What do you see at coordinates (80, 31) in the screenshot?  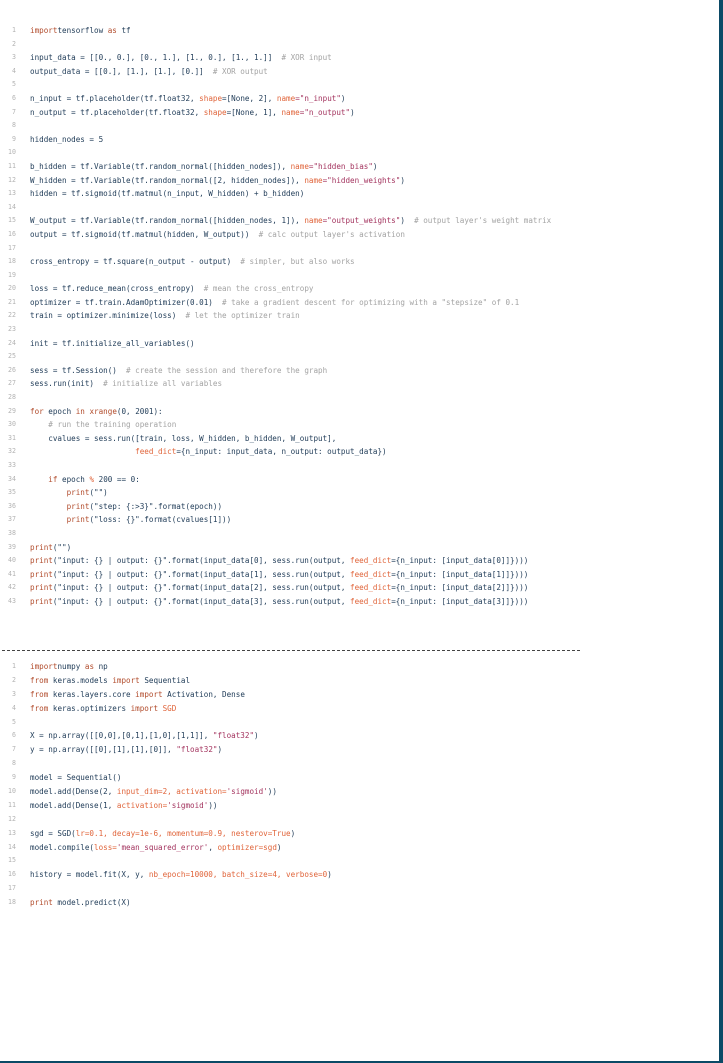 I see `code-text: importtensorflow as tf` at bounding box center [80, 31].